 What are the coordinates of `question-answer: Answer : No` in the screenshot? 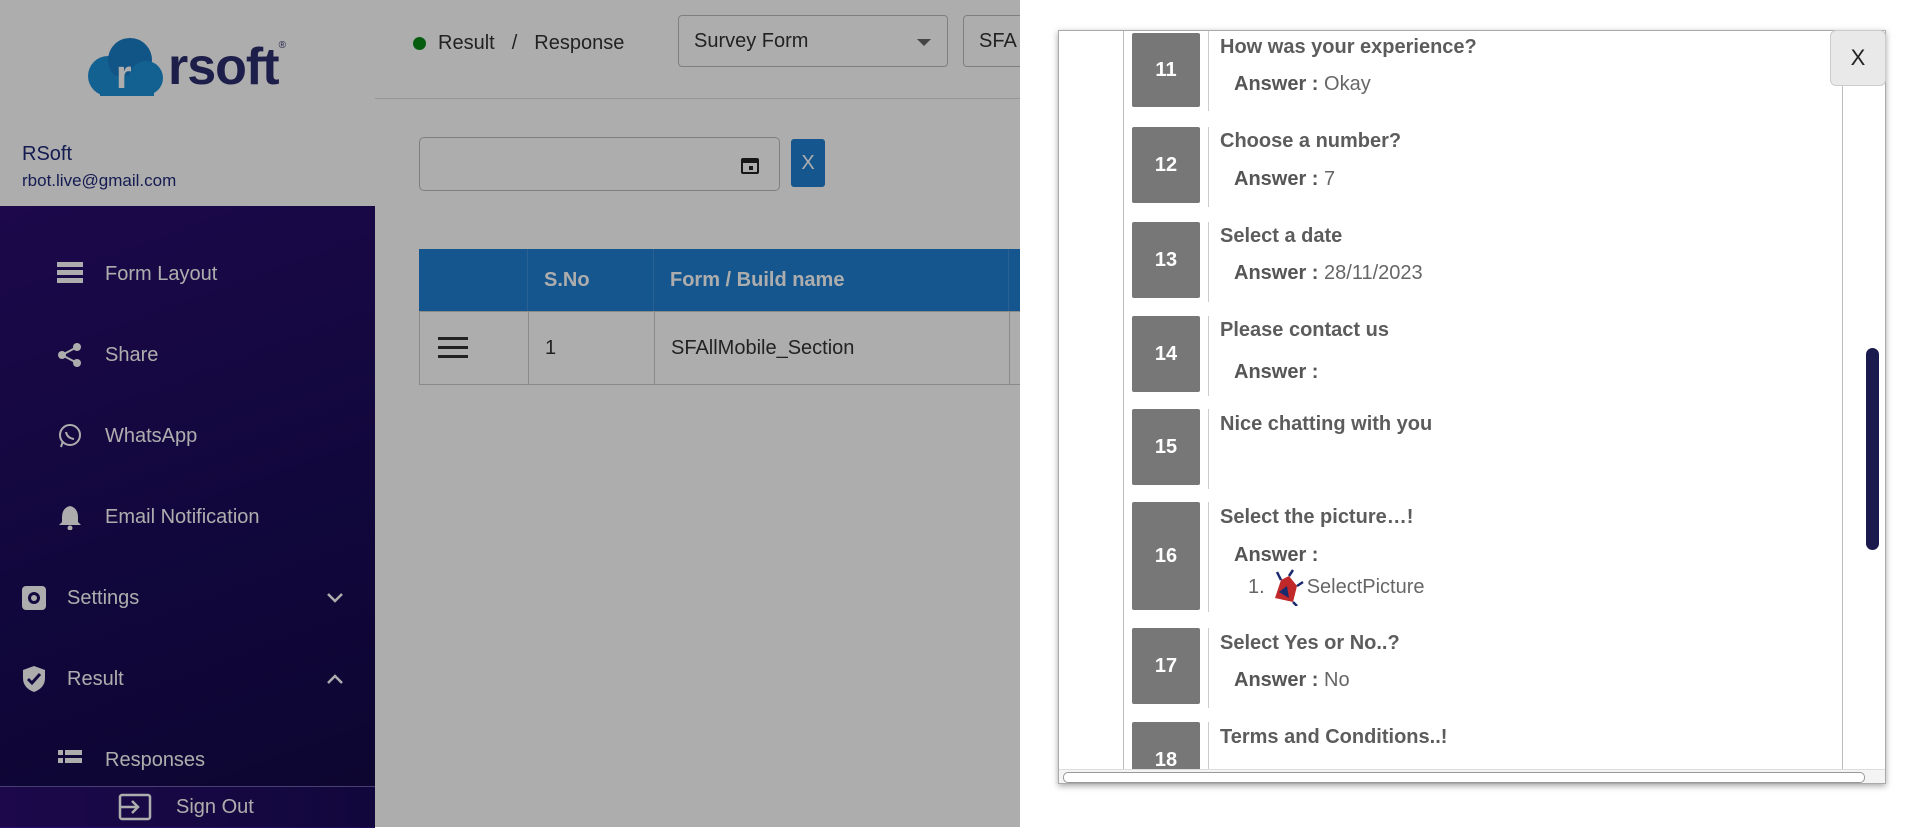 It's located at (1292, 680).